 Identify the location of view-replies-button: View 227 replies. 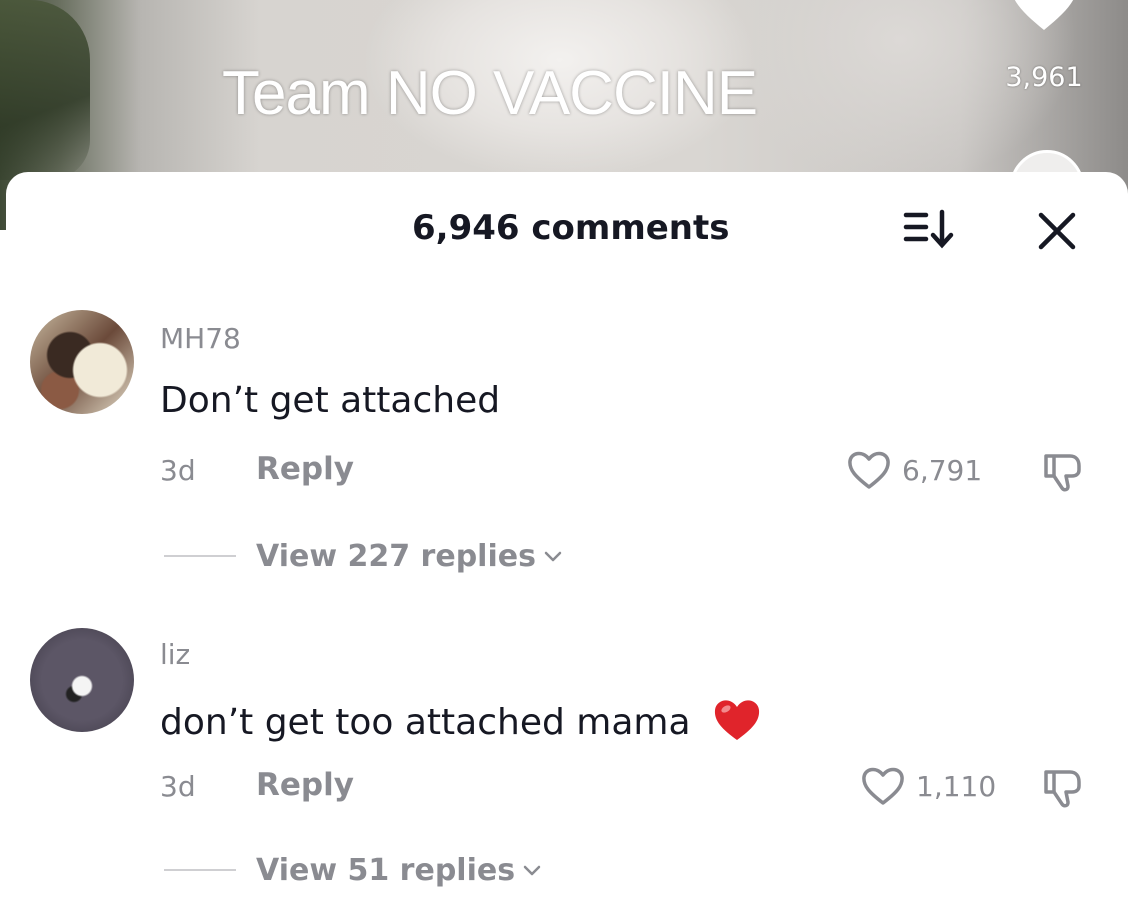
(364, 556).